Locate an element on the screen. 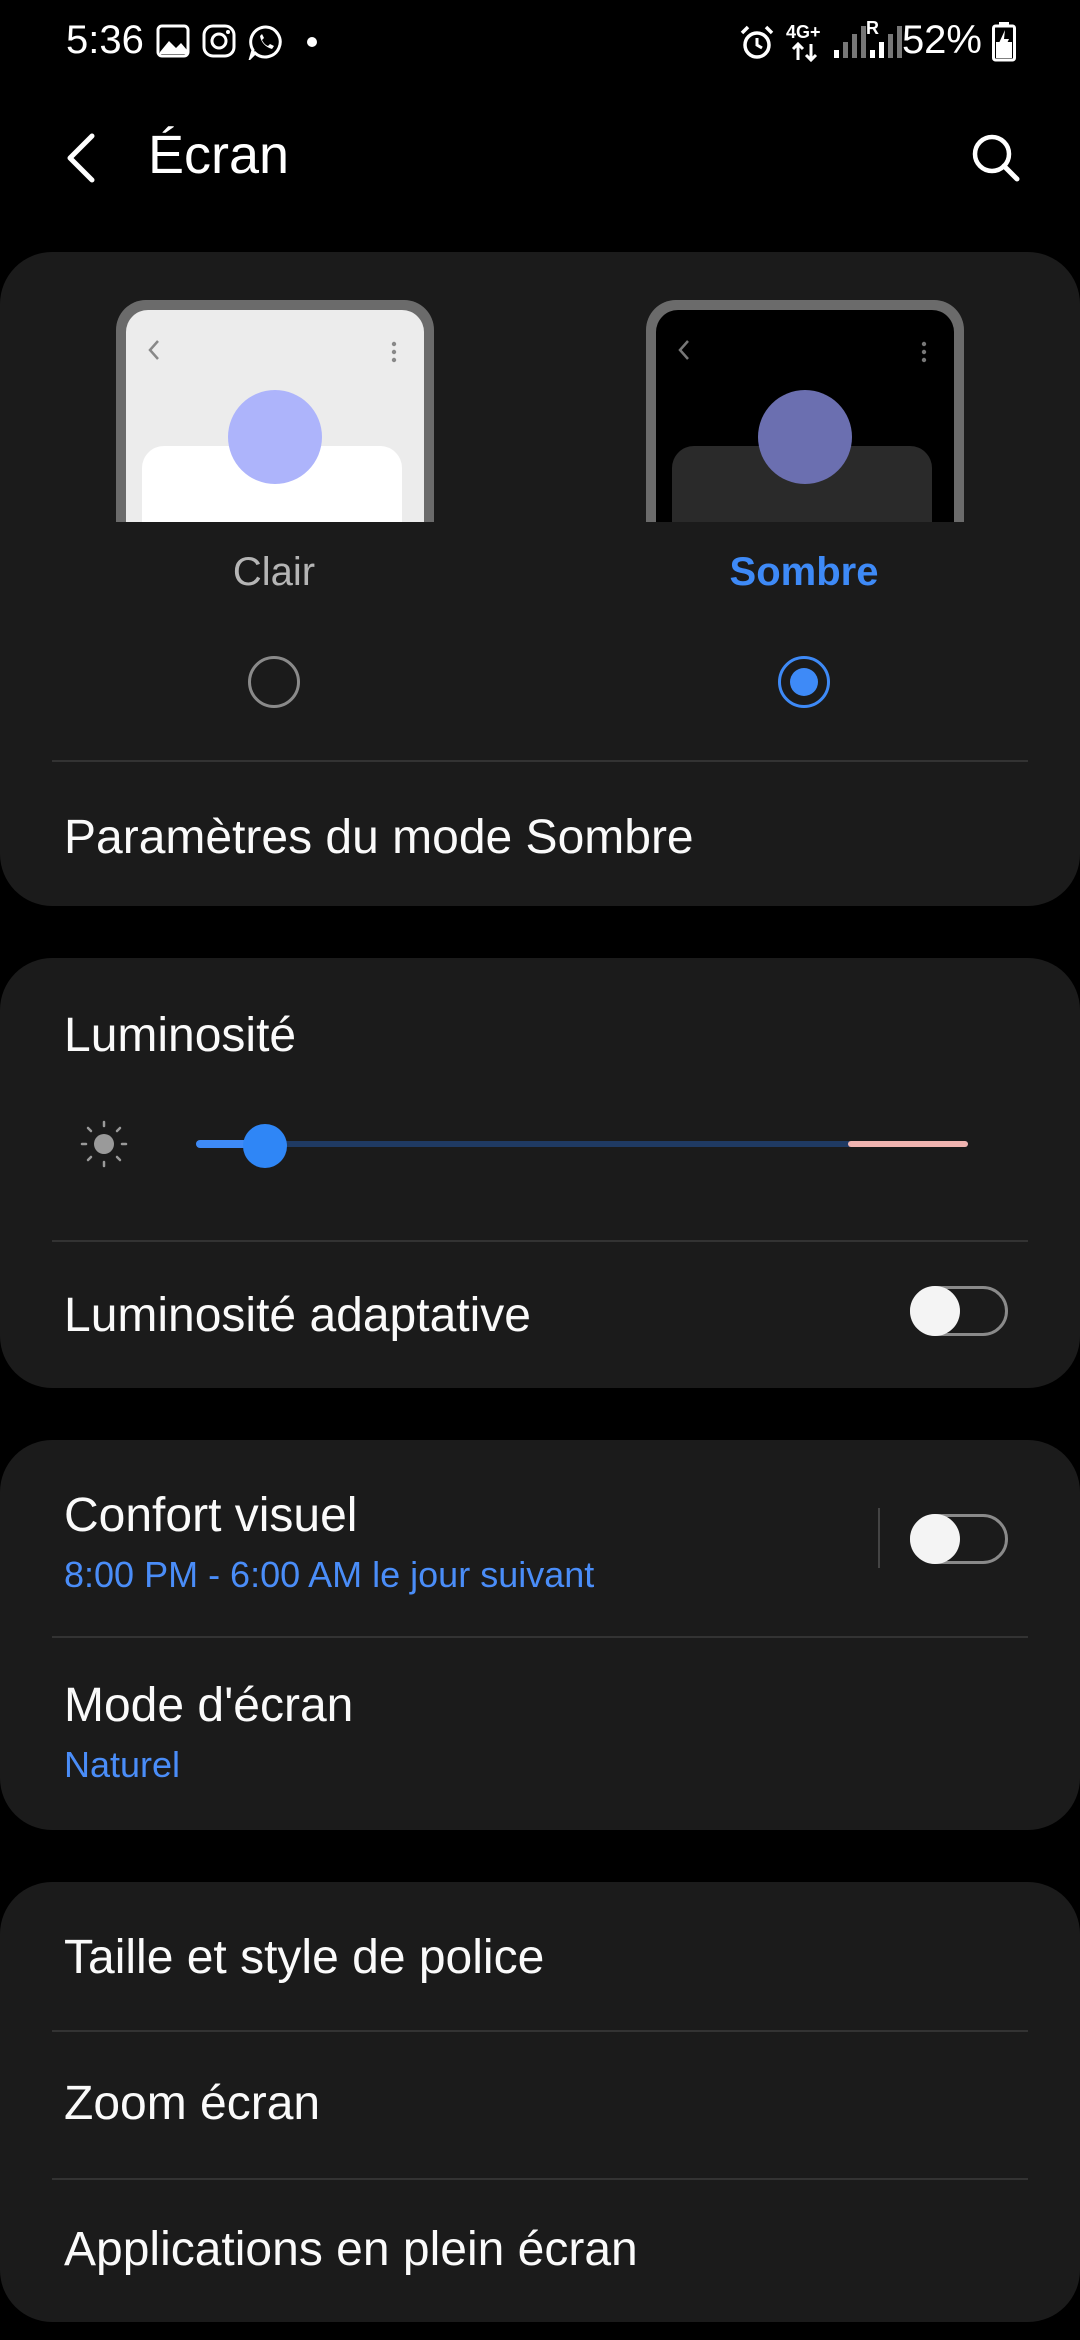  back-button is located at coordinates (86, 158).